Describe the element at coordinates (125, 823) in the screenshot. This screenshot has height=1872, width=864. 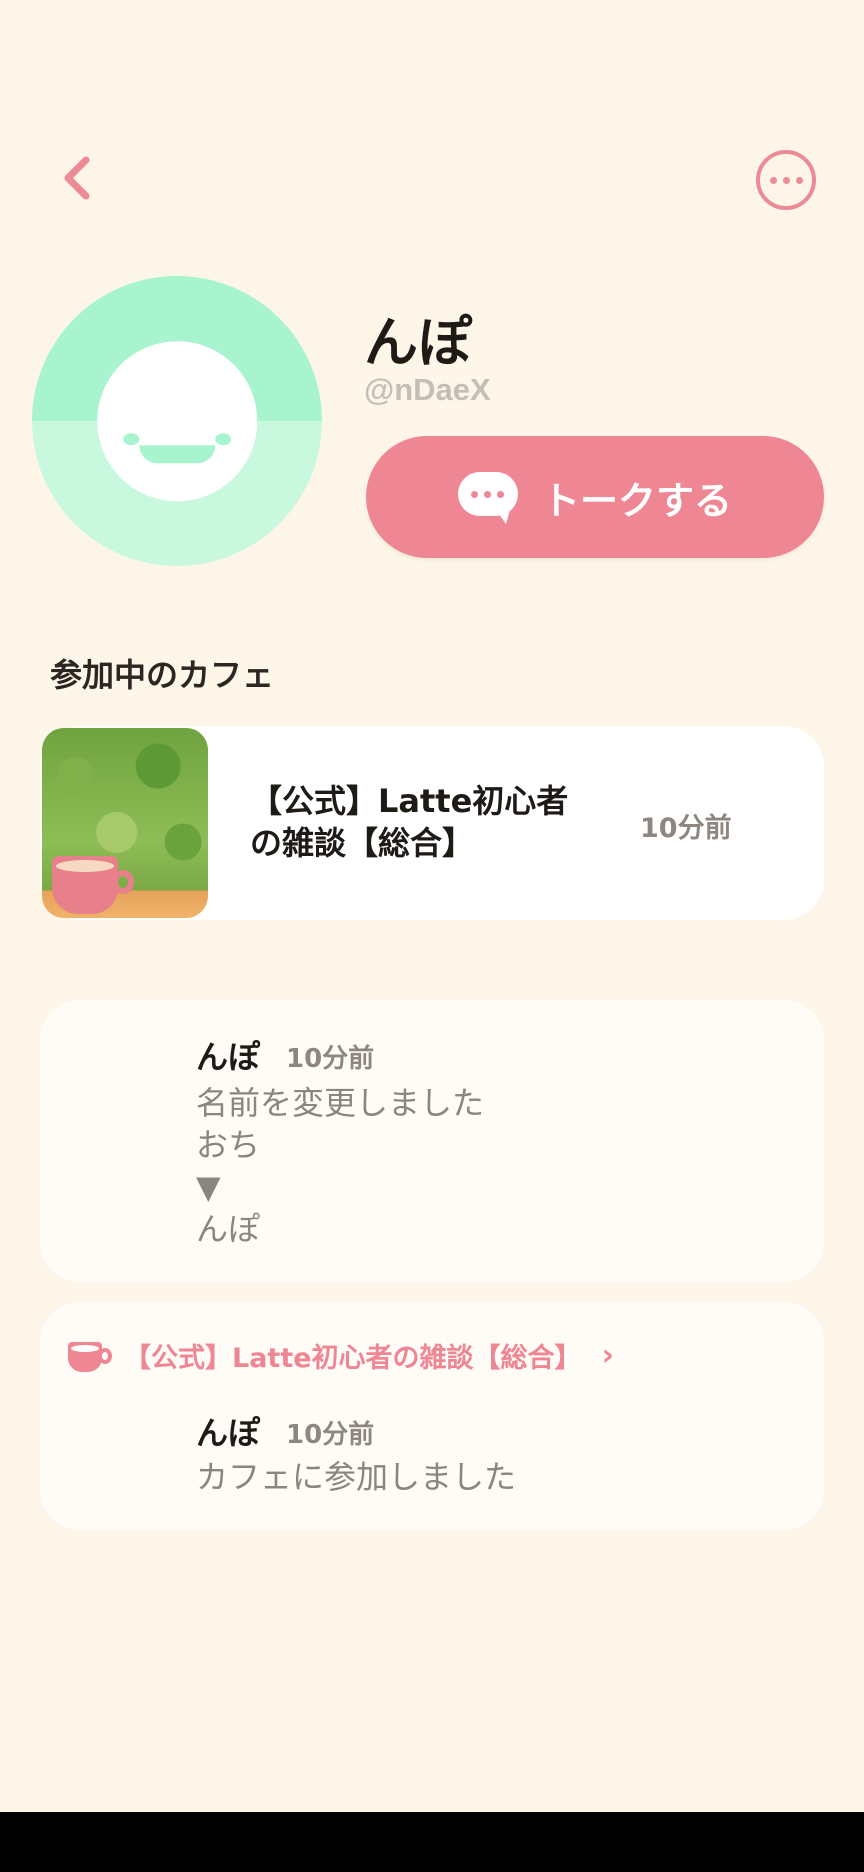
I see `cafe-thumbnail` at that location.